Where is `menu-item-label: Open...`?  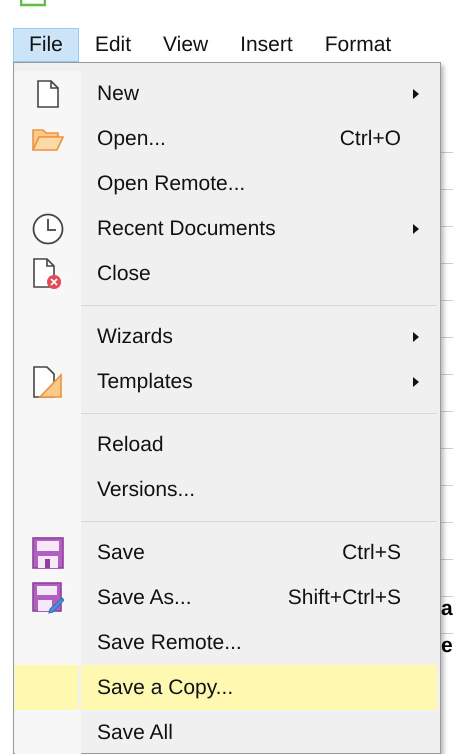
menu-item-label: Open... is located at coordinates (131, 138).